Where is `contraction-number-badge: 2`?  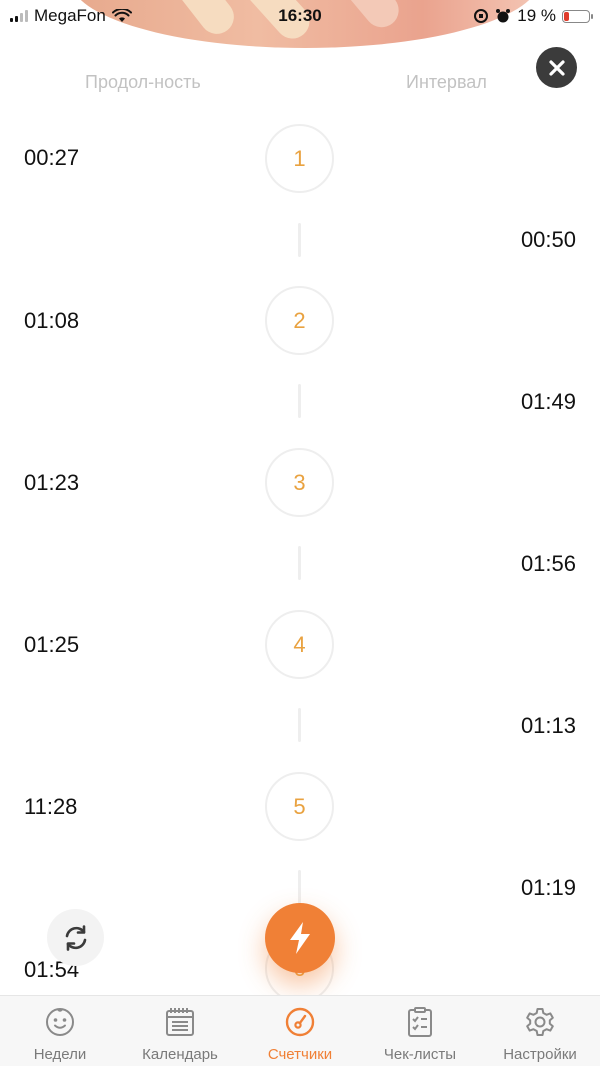 contraction-number-badge: 2 is located at coordinates (299, 320).